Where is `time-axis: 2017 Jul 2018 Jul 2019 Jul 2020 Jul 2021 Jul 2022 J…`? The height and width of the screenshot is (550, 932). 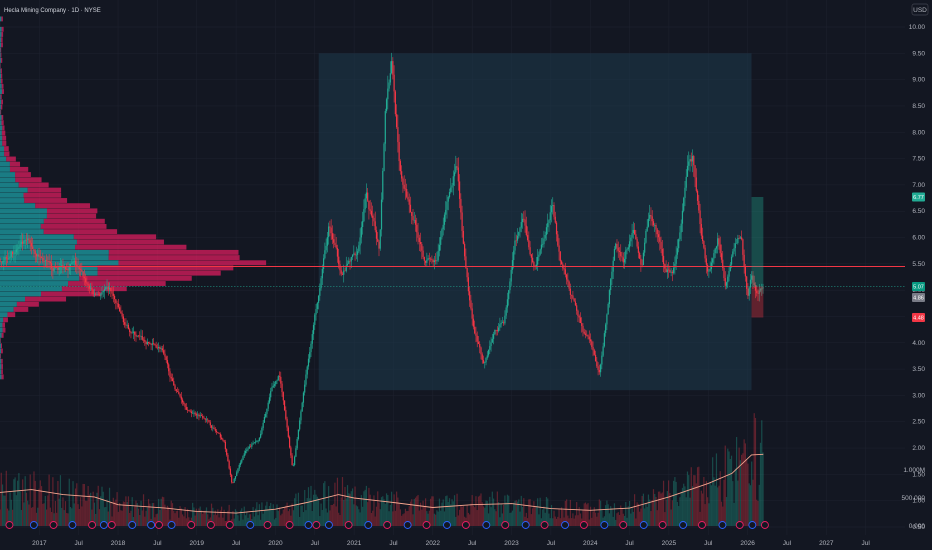 time-axis: 2017 Jul 2018 Jul 2019 Jul 2020 Jul 2021 Jul 2022 J… is located at coordinates (466, 543).